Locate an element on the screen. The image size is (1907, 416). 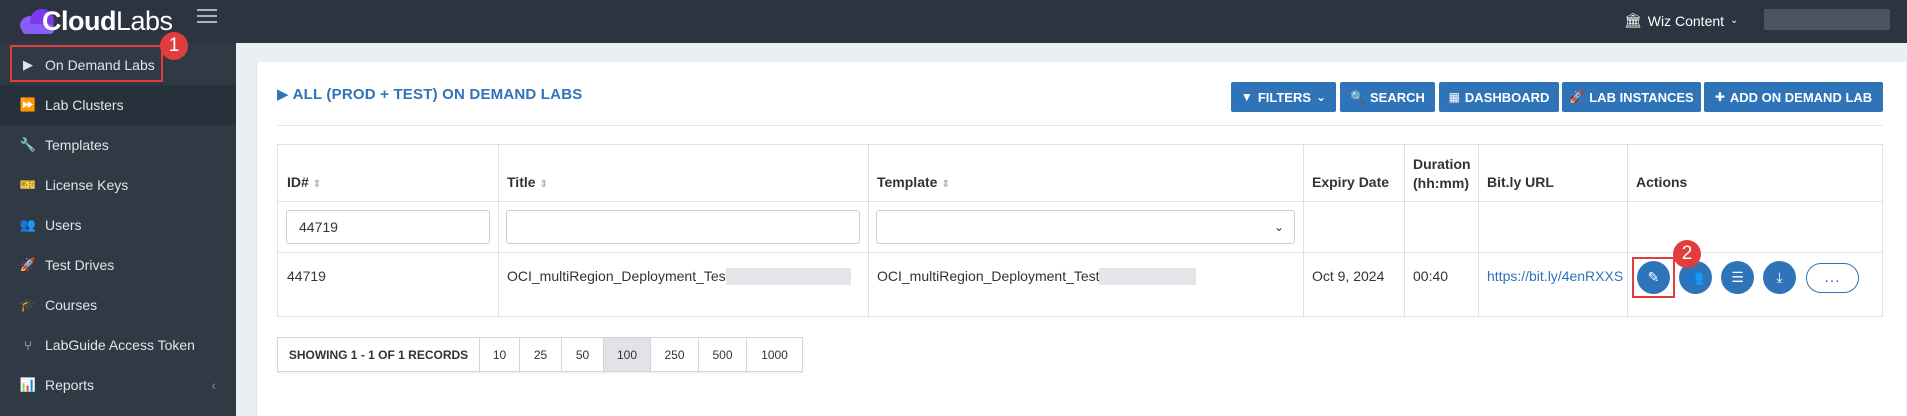
sliders-icon: ☰ is located at coordinates (1737, 277).